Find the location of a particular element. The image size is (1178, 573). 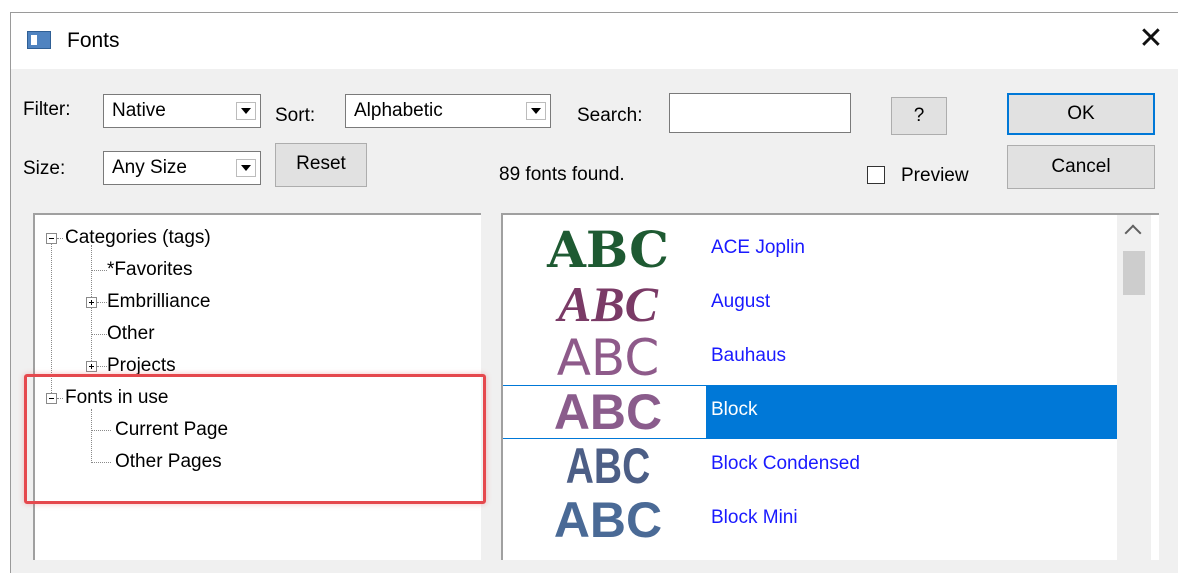

search-label: Search: is located at coordinates (610, 115).